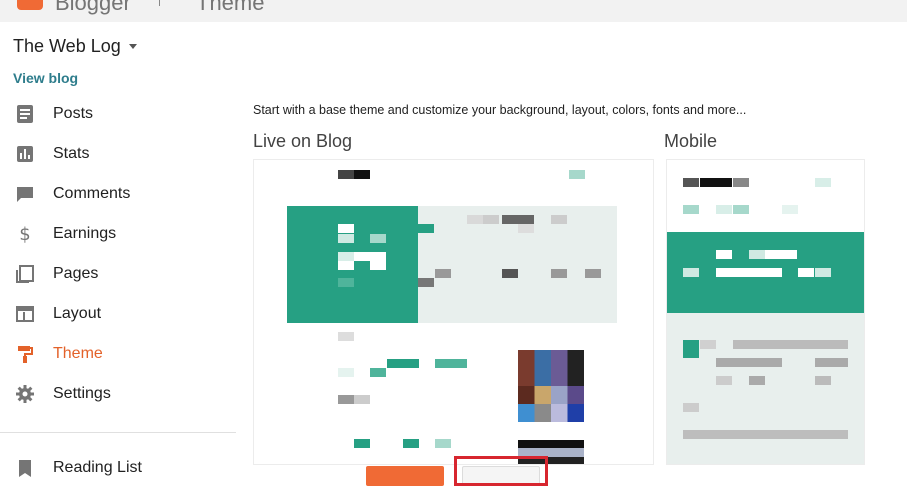 The height and width of the screenshot is (488, 907). What do you see at coordinates (118, 314) in the screenshot?
I see `sidebar-item-layout: Layout` at bounding box center [118, 314].